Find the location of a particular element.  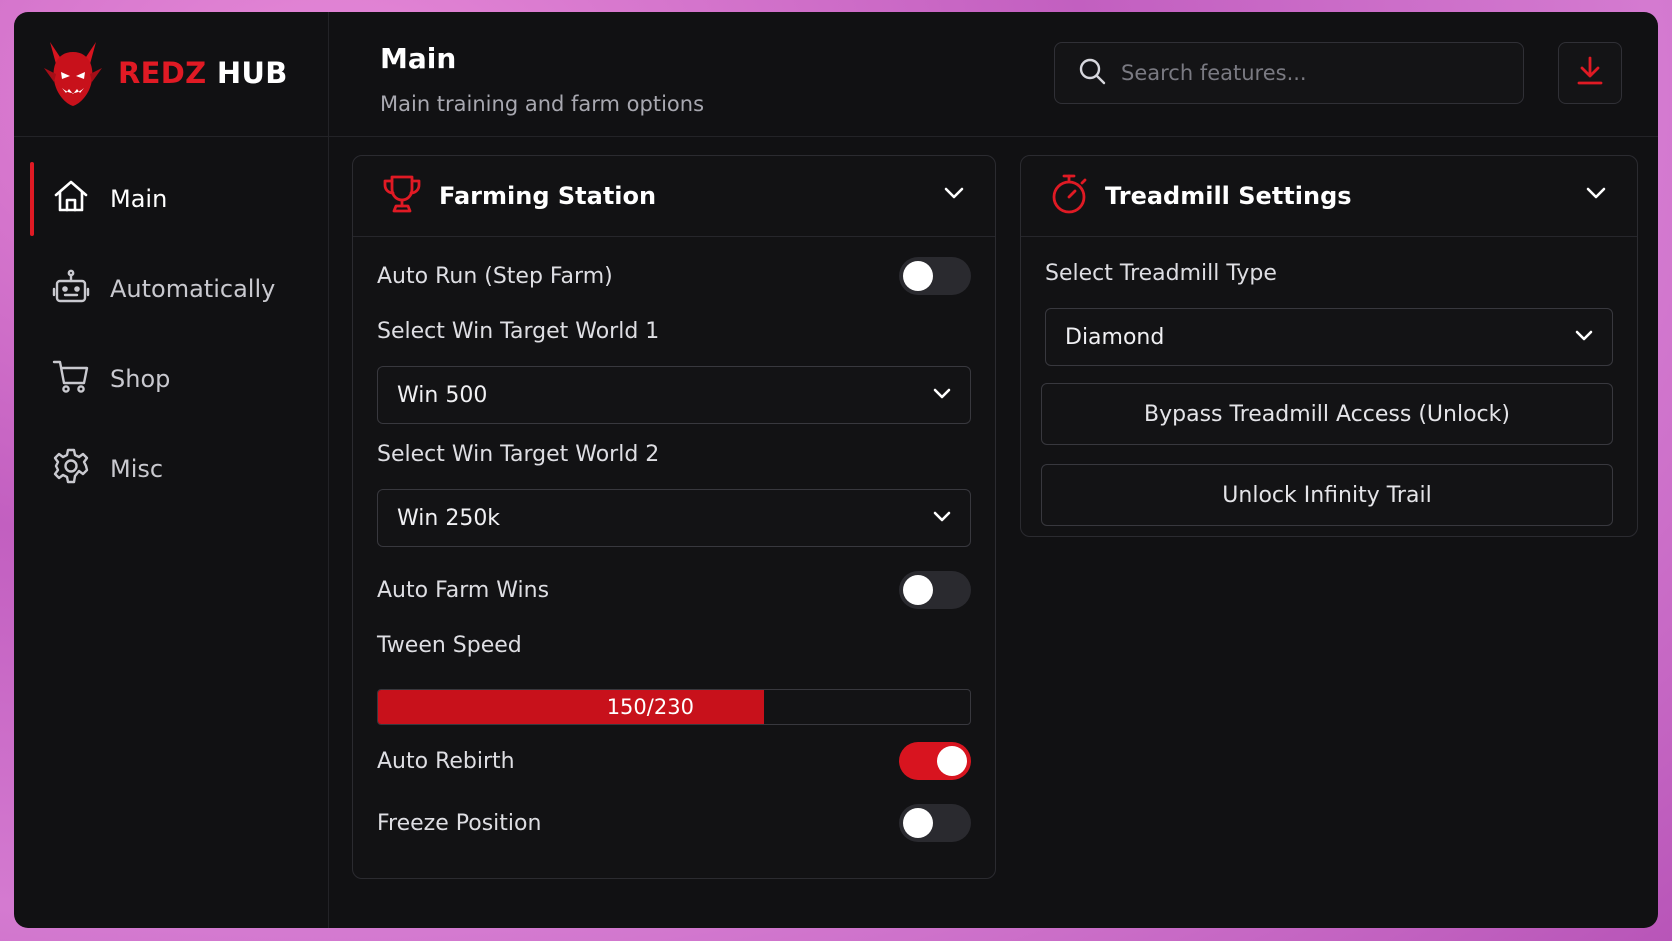

auto-farm-label: Auto Farm Wins is located at coordinates (463, 590).